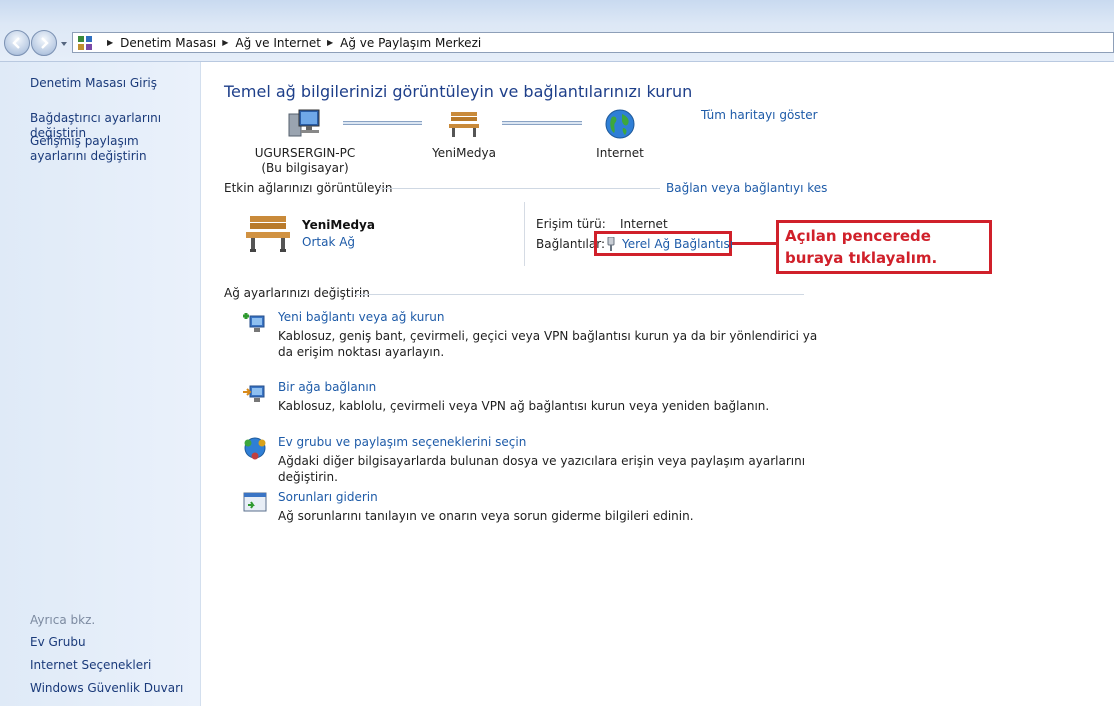 This screenshot has width=1114, height=706. Describe the element at coordinates (304, 123) in the screenshot. I see `computer-icon` at that location.